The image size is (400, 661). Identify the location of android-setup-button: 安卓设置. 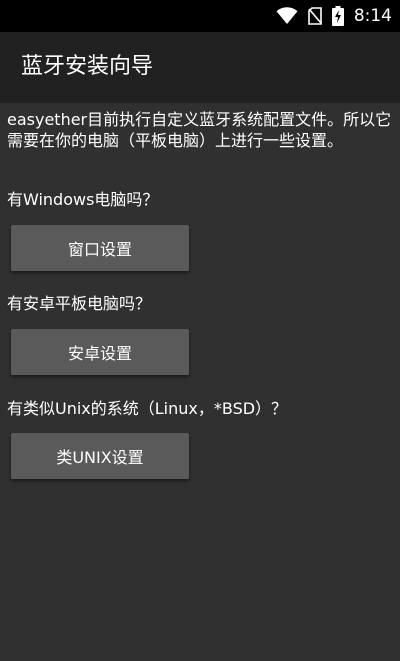
(100, 352).